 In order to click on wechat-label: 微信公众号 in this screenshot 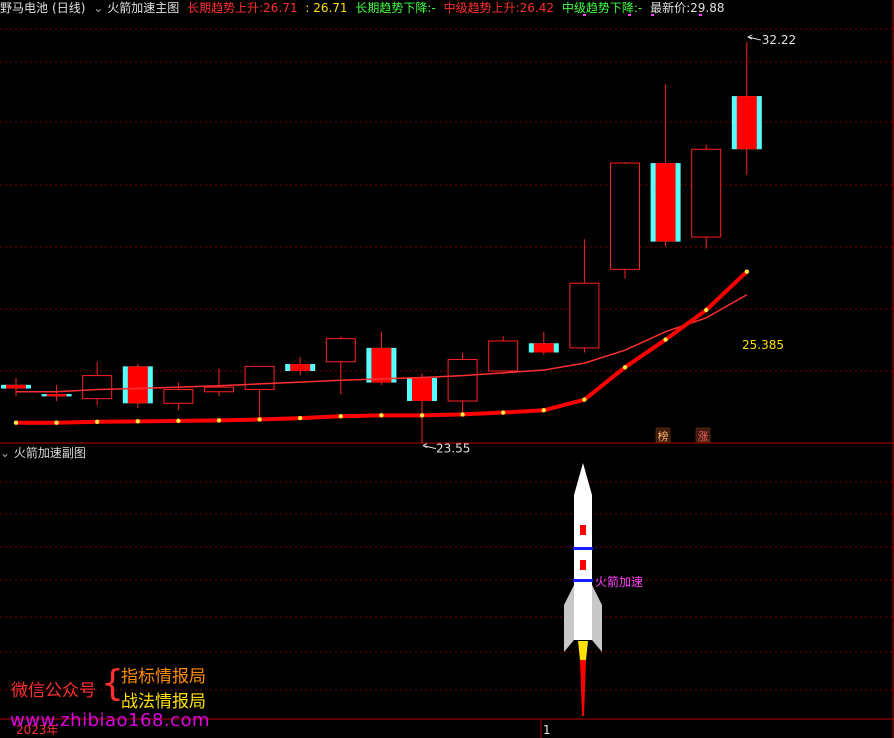, I will do `click(53, 691)`.